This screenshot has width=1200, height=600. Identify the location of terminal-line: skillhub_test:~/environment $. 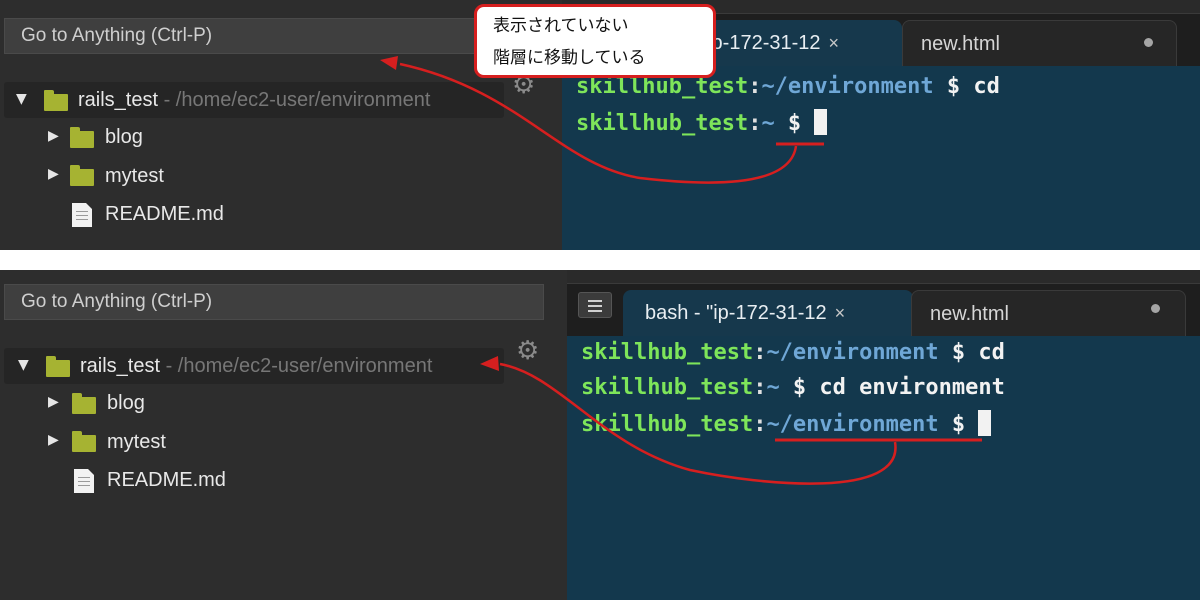
(786, 423).